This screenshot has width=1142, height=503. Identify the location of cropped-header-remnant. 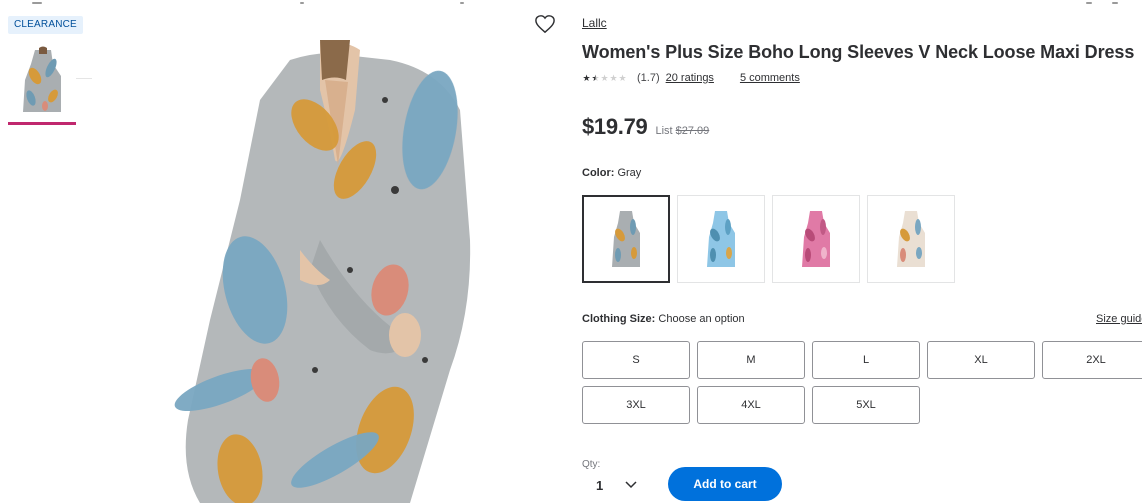
(571, 3).